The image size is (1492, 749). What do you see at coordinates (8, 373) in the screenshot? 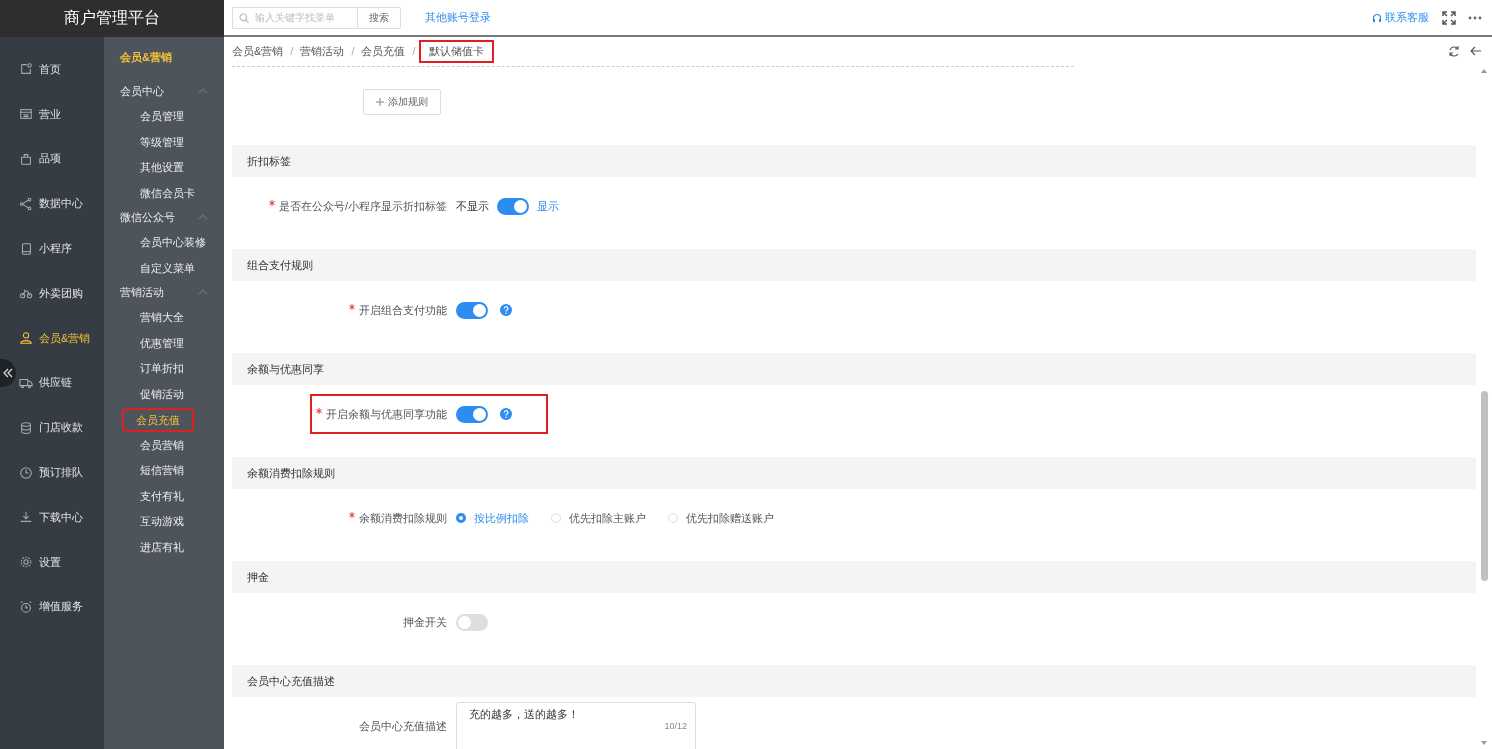
I see `double-chevron-left-icon` at bounding box center [8, 373].